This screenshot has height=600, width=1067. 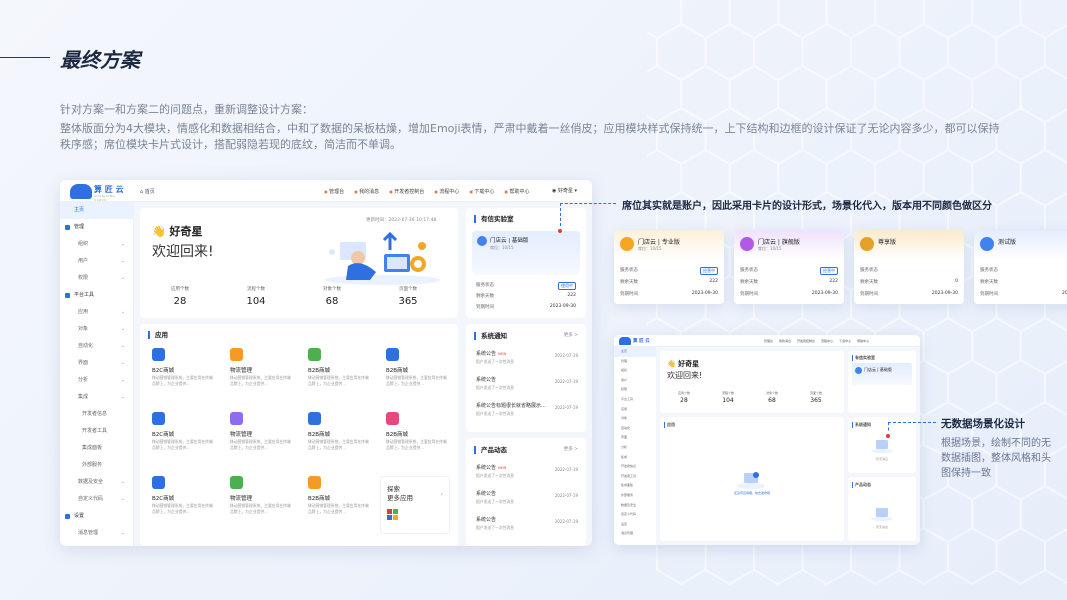 I want to click on small-sidebar-item: 主页, so click(x=635, y=352).